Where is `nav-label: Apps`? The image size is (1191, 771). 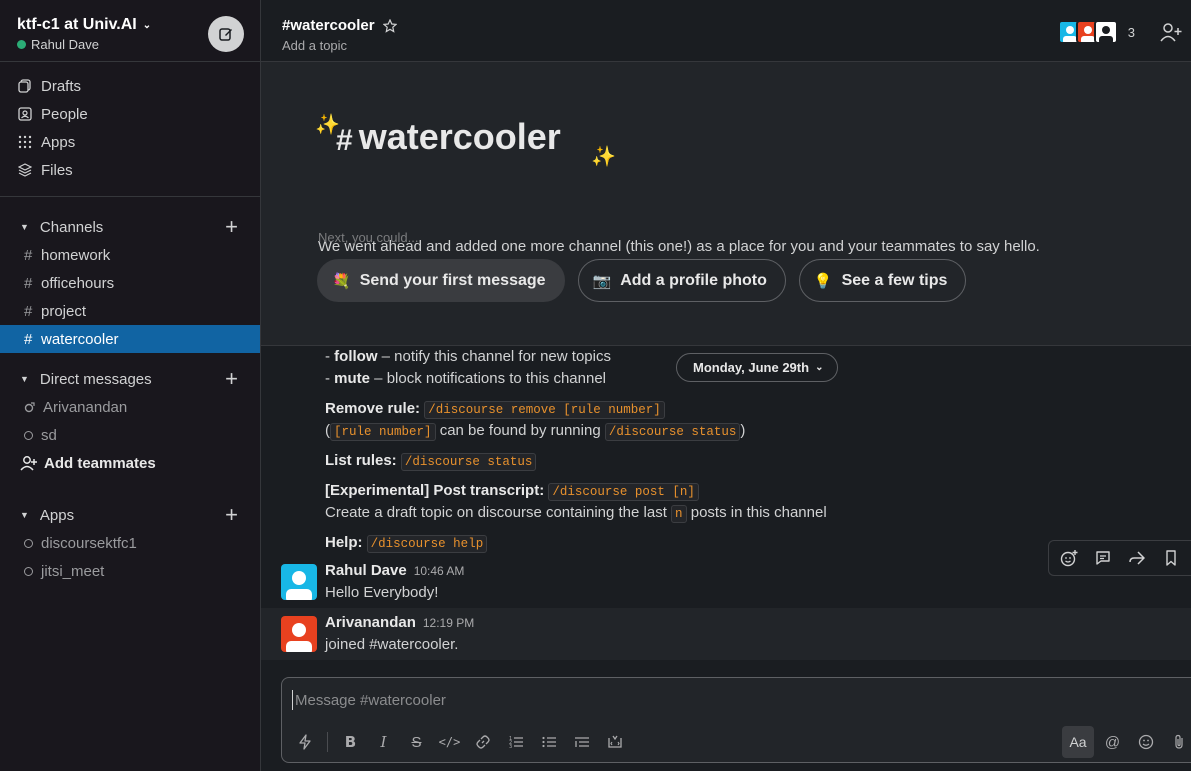 nav-label: Apps is located at coordinates (58, 142).